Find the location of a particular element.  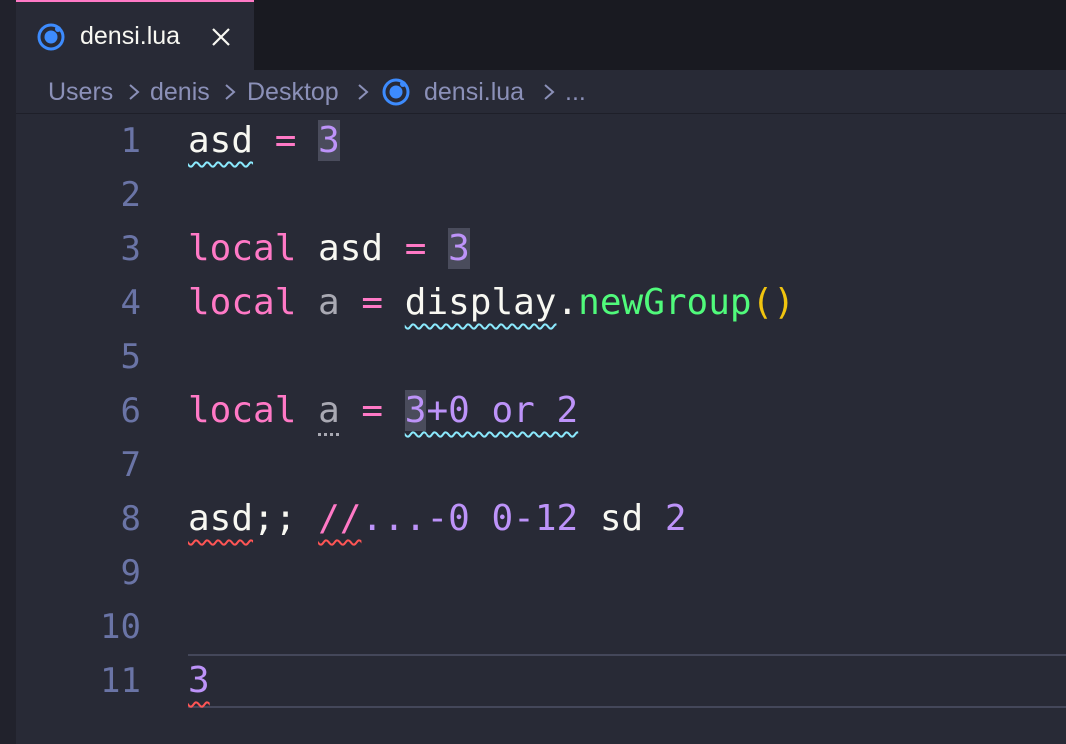

tab-label: densi.lua is located at coordinates (130, 36).